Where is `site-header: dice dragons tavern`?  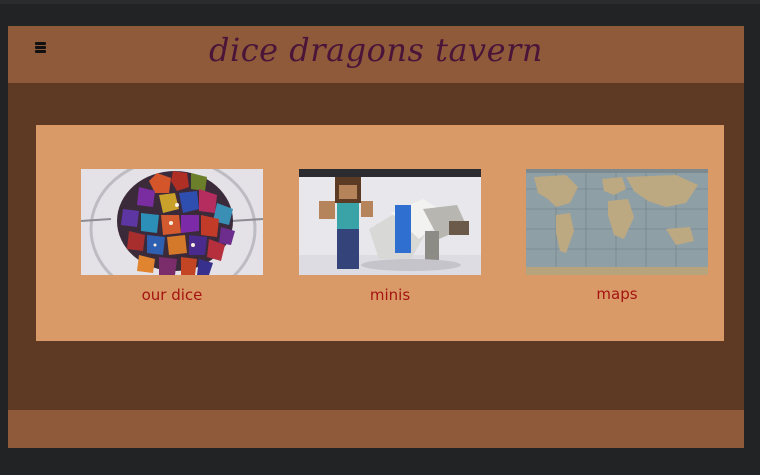 site-header: dice dragons tavern is located at coordinates (376, 54).